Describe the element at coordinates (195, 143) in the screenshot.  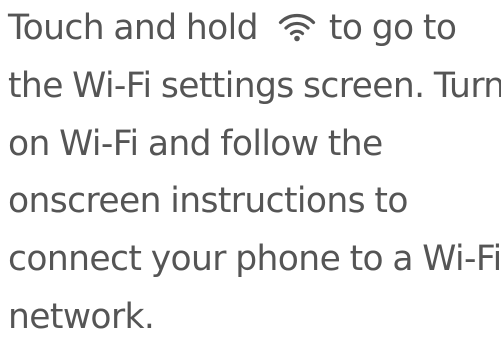
I see `instruction-line-3: on Wi-Fi and follow the` at that location.